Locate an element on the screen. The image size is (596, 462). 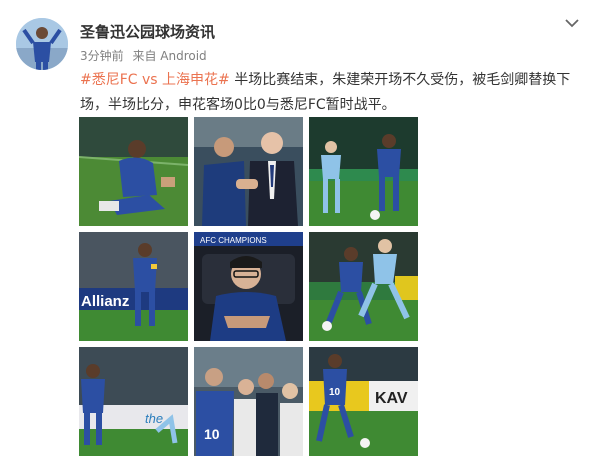
post-time: 3分钟前 is located at coordinates (102, 56).